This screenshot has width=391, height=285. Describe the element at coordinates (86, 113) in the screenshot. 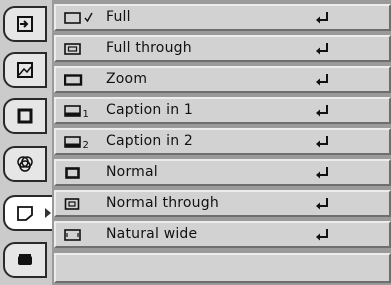

I see `svg-text: 1` at that location.